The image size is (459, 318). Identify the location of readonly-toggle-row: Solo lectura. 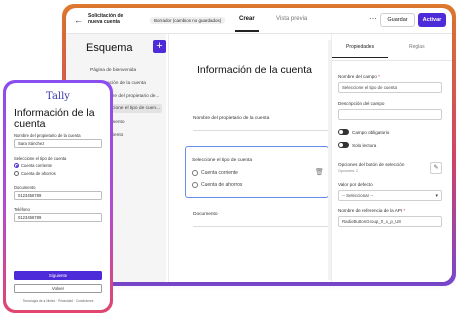
(357, 145).